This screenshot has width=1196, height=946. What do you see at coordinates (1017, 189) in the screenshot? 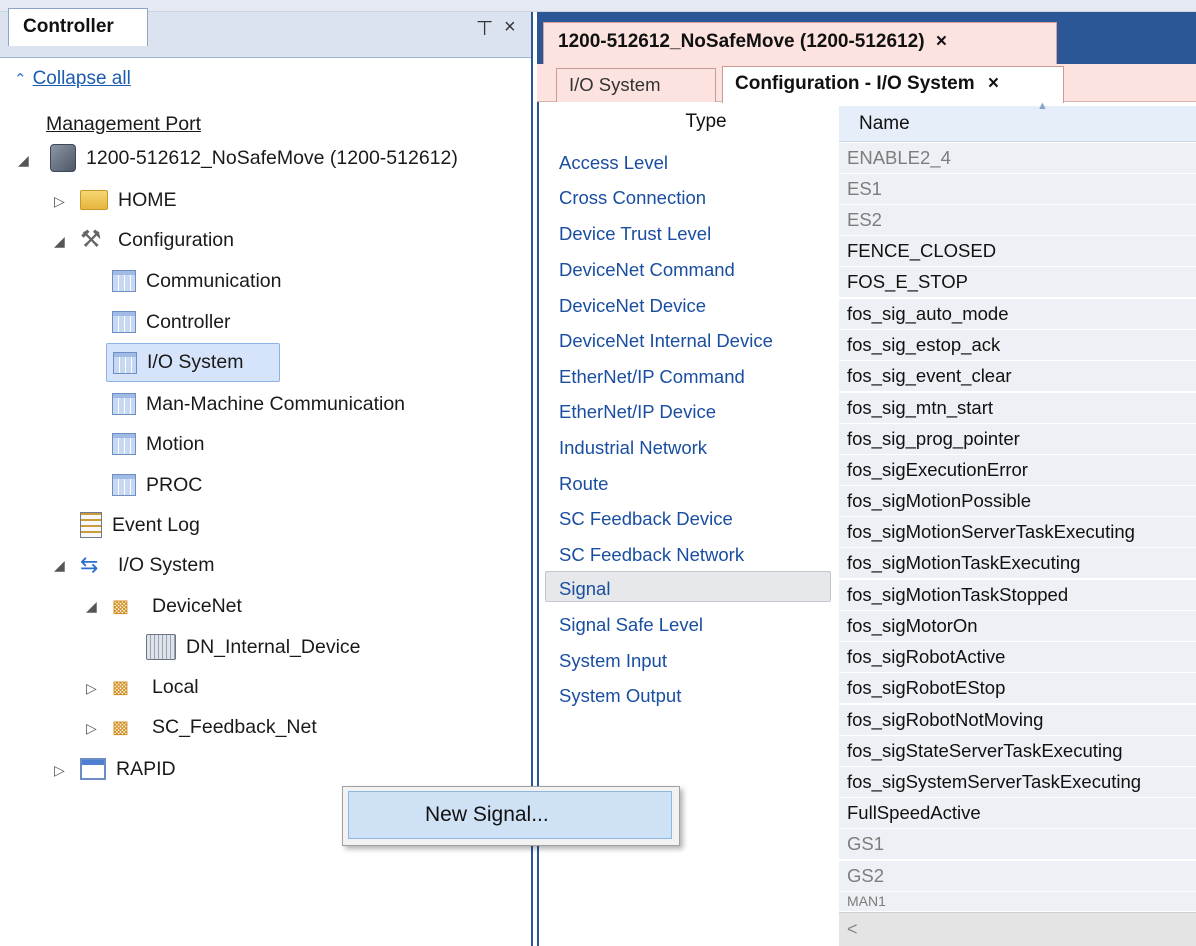
I see `table-row: ES1` at bounding box center [1017, 189].